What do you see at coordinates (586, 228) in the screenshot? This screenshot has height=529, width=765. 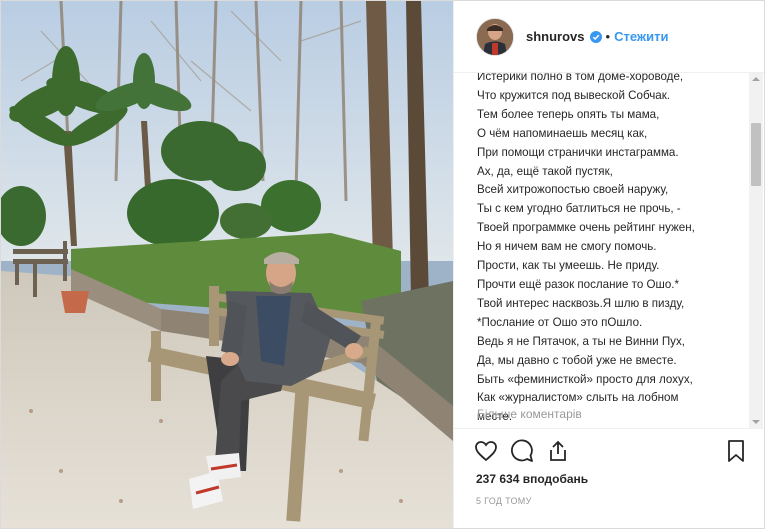 I see `caption-line: Твоей программке очень рейтинг нужен,` at bounding box center [586, 228].